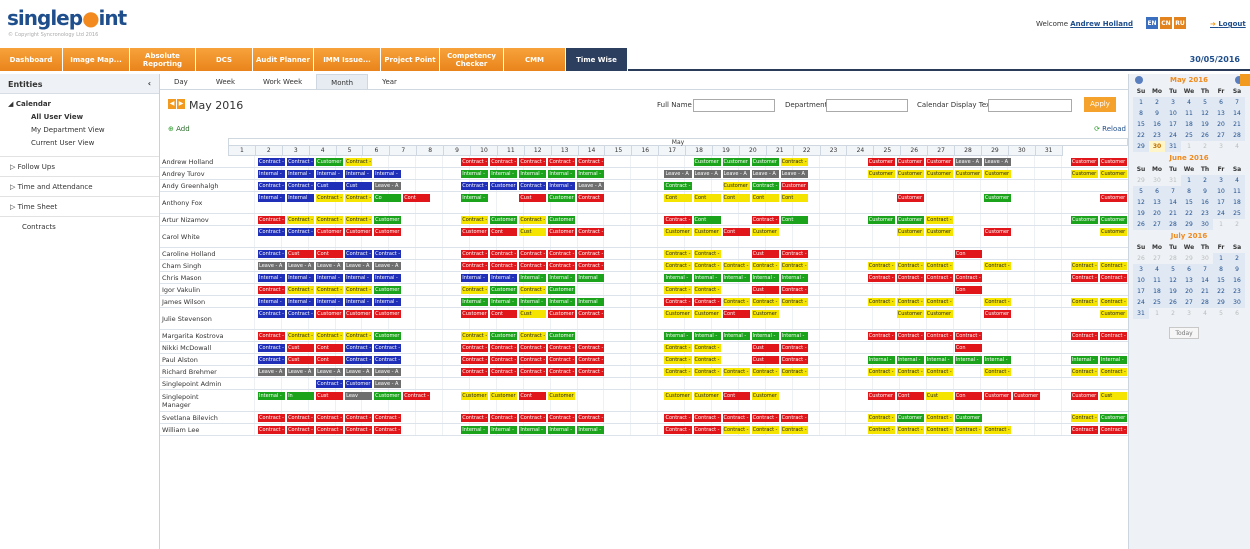  What do you see at coordinates (1221, 280) in the screenshot?
I see `mini-calendar-day: 15` at bounding box center [1221, 280].